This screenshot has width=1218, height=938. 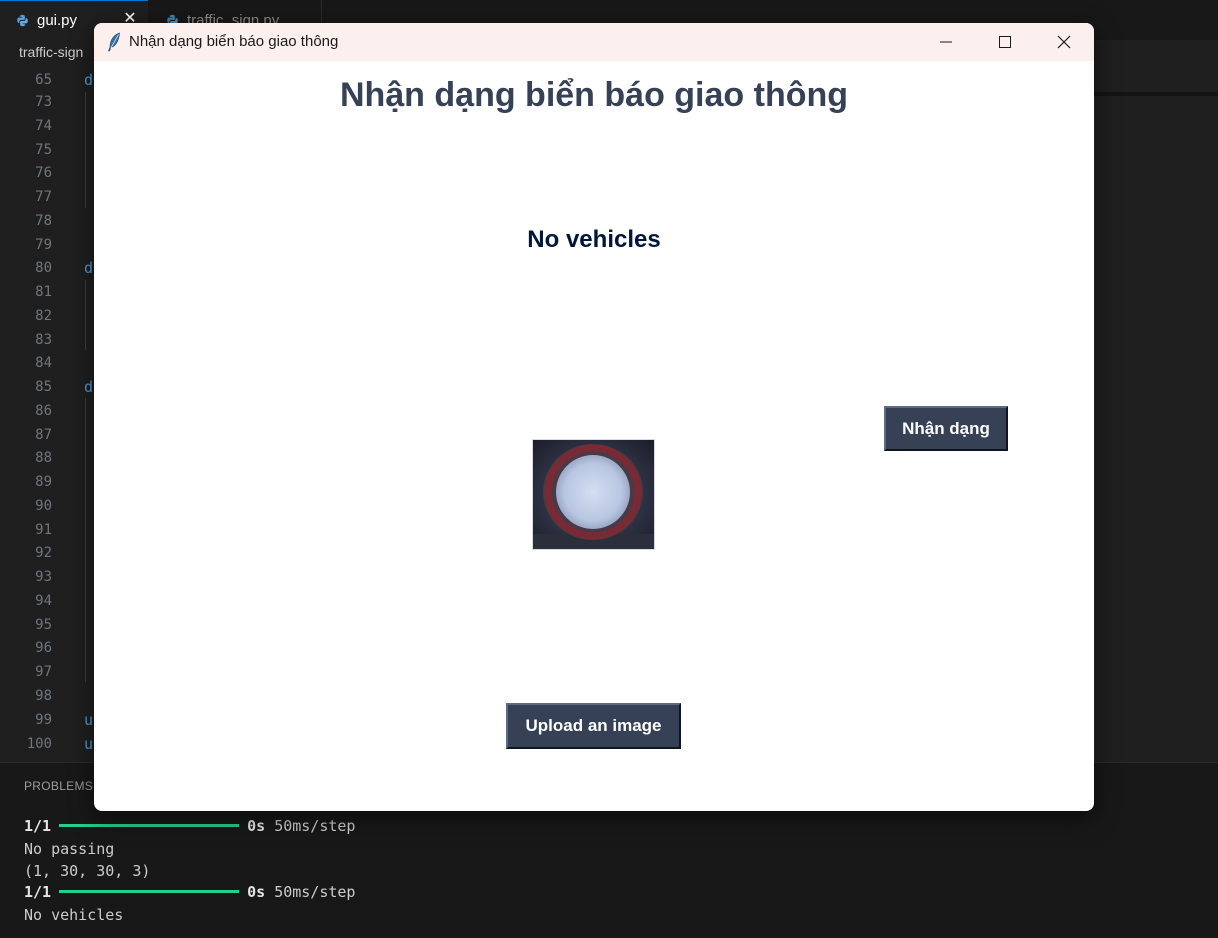 What do you see at coordinates (1156, 94) in the screenshot?
I see `scroll-shadow` at bounding box center [1156, 94].